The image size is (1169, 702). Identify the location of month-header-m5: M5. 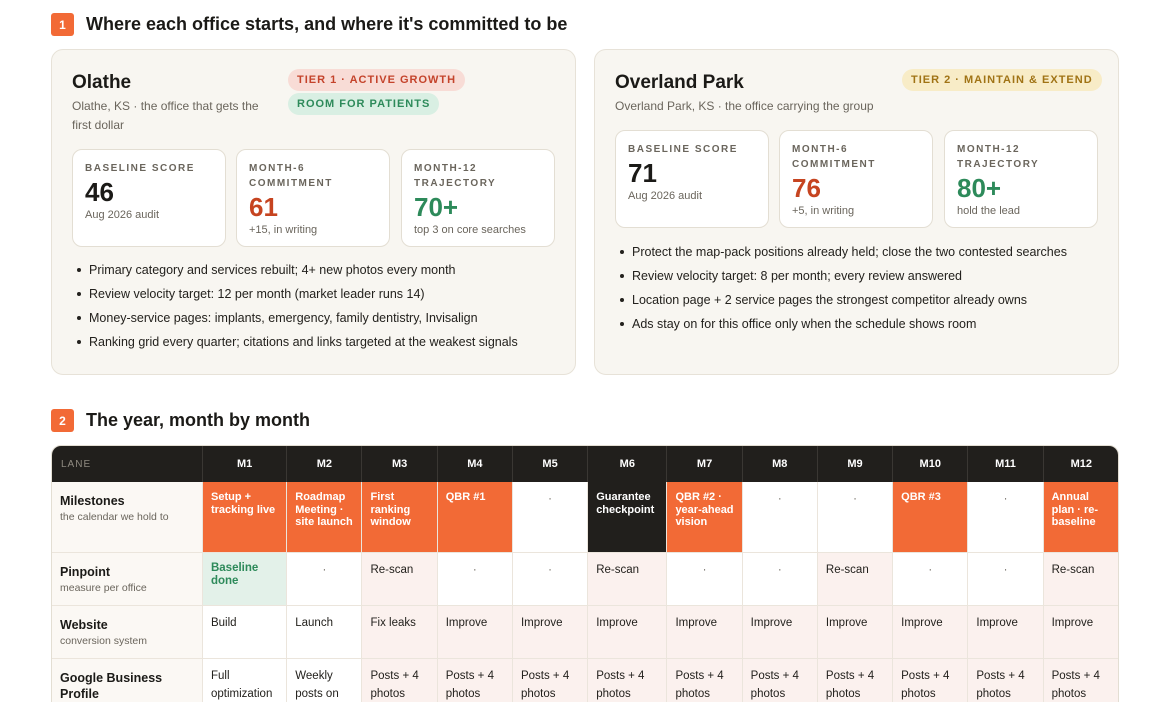
(550, 464).